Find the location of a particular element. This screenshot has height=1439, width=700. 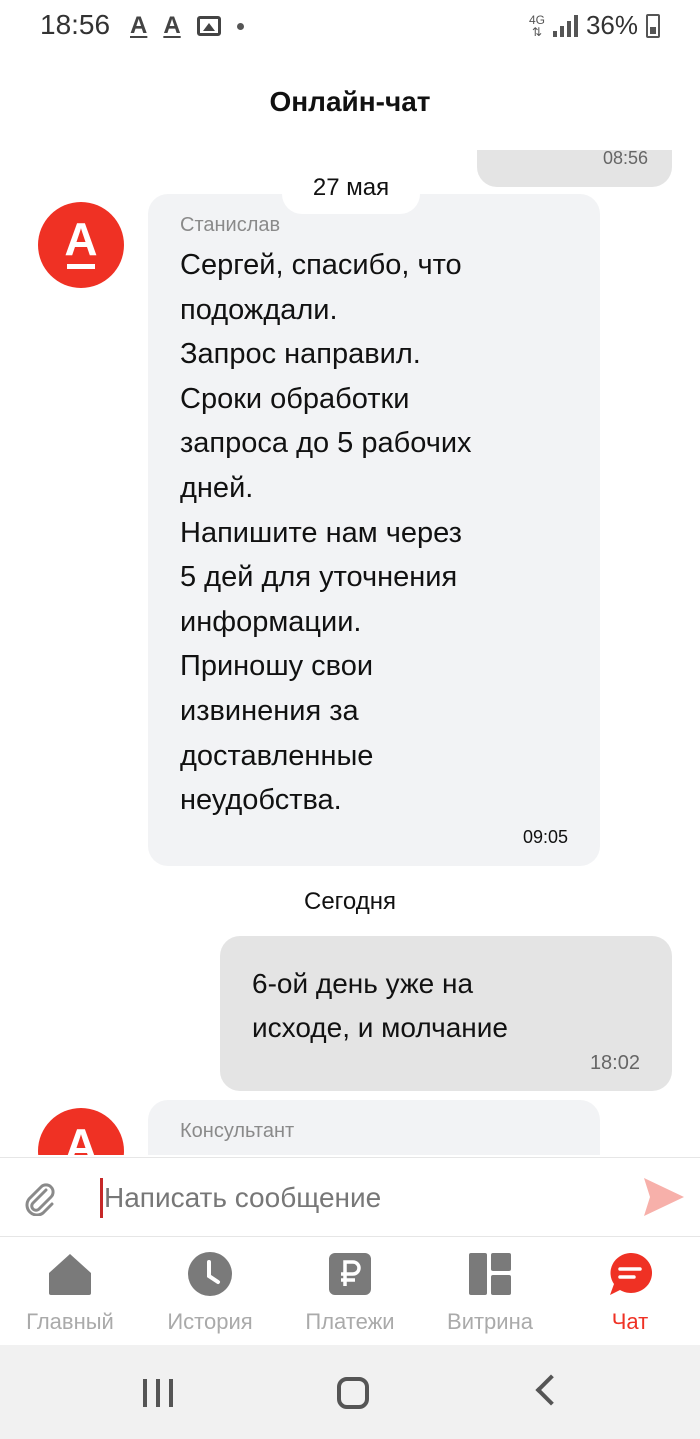

home-icon is located at coordinates (70, 1274).